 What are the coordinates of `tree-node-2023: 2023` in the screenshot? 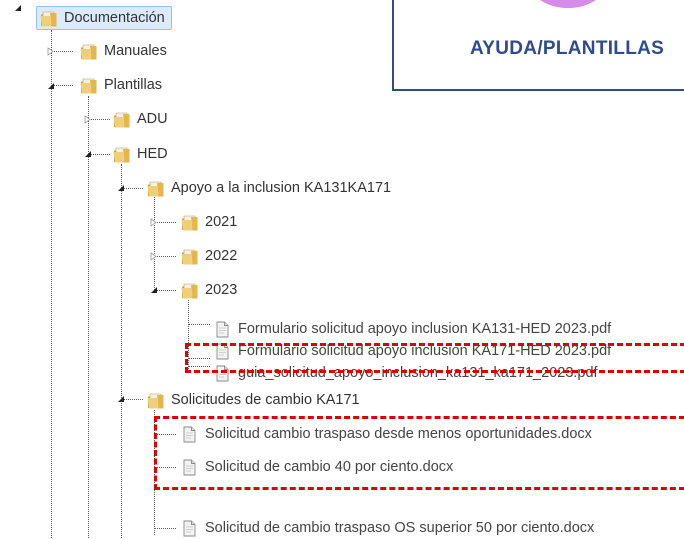 It's located at (208, 290).